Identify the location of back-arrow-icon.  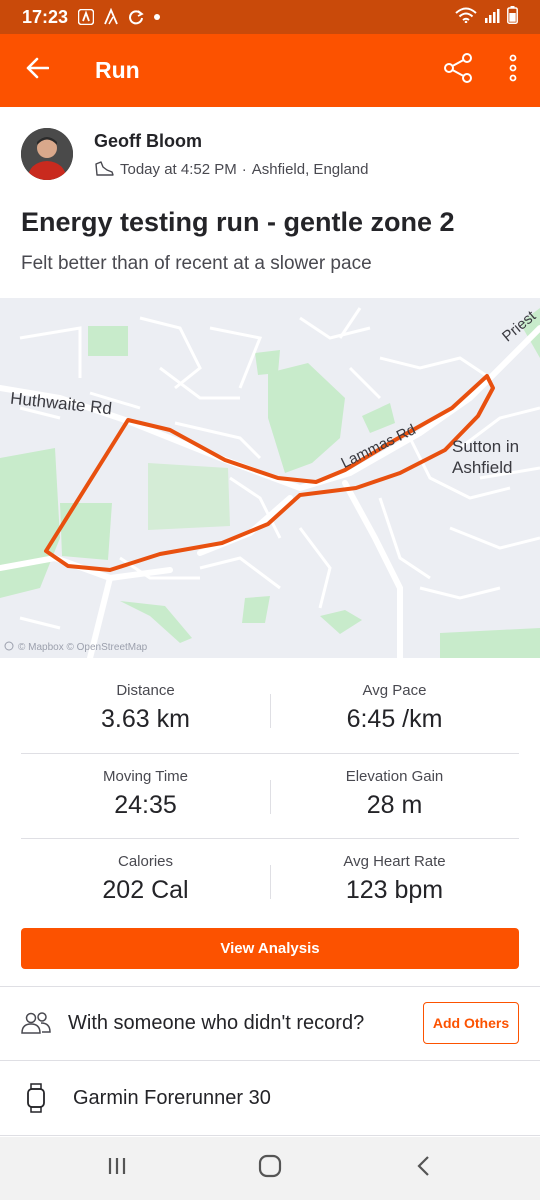
(37, 70).